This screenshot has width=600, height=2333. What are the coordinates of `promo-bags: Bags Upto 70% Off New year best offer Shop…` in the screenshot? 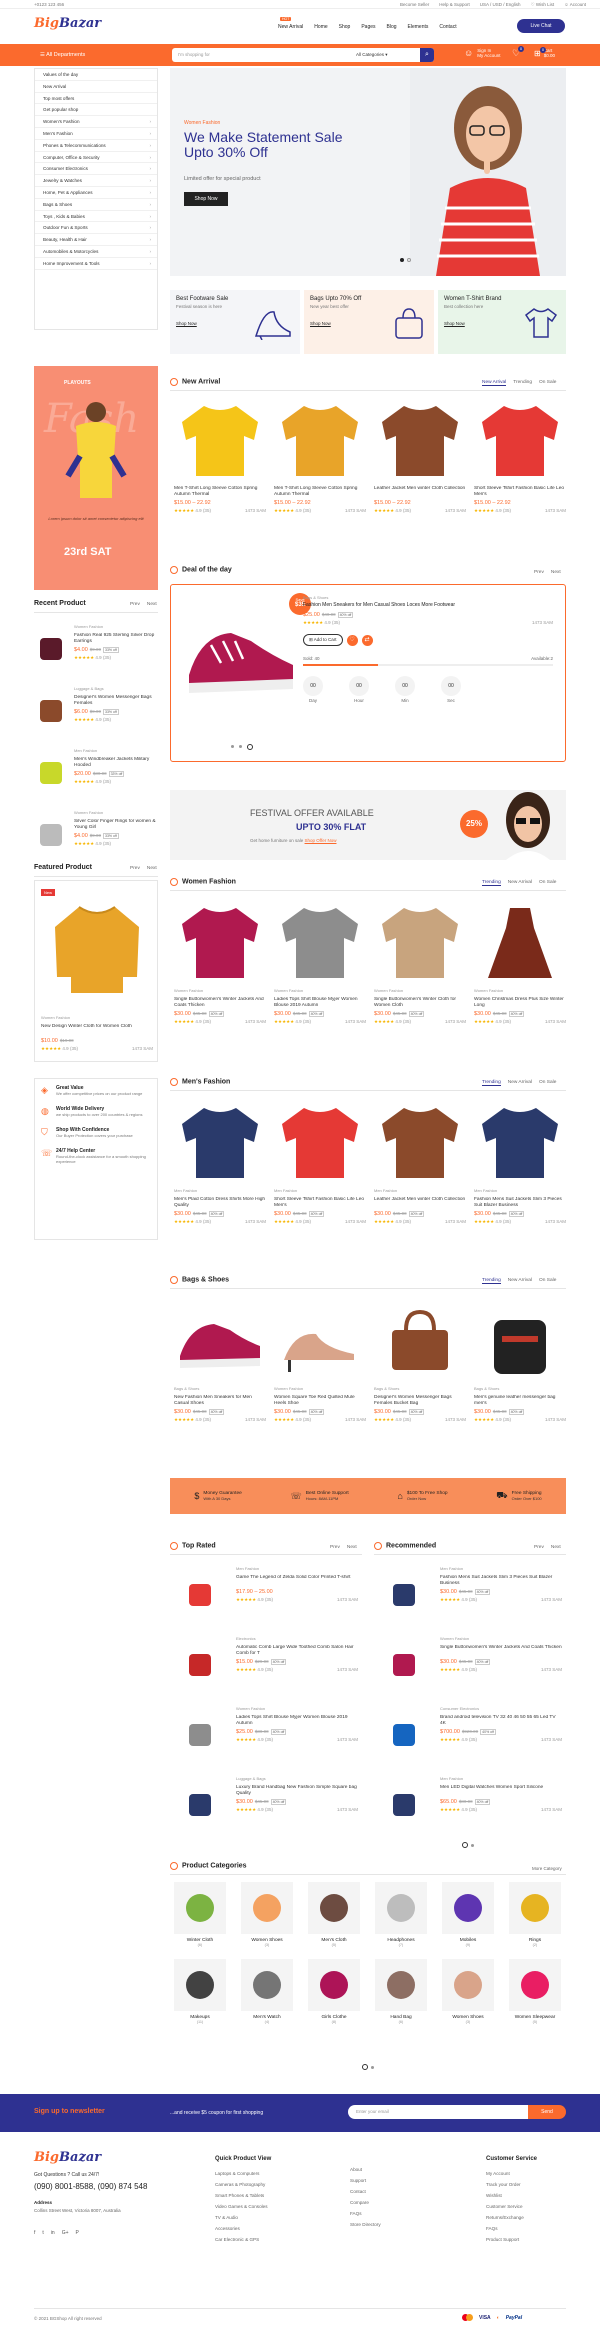 It's located at (369, 322).